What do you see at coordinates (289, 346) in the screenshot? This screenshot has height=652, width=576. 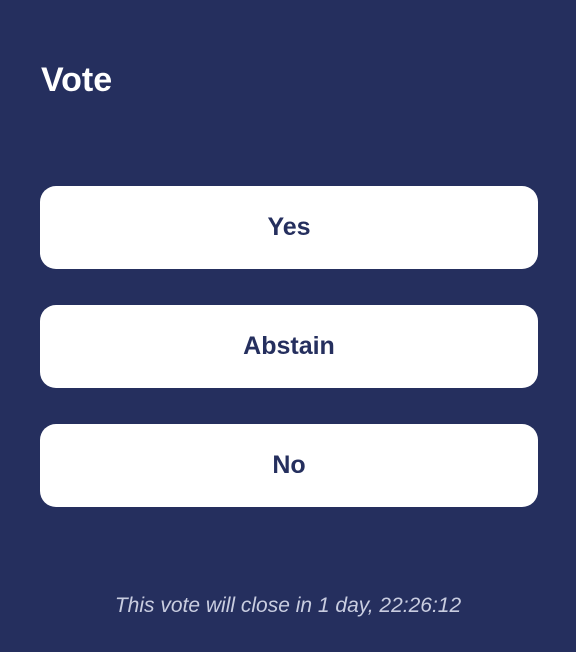 I see `vote-abstain-button: Abstain` at bounding box center [289, 346].